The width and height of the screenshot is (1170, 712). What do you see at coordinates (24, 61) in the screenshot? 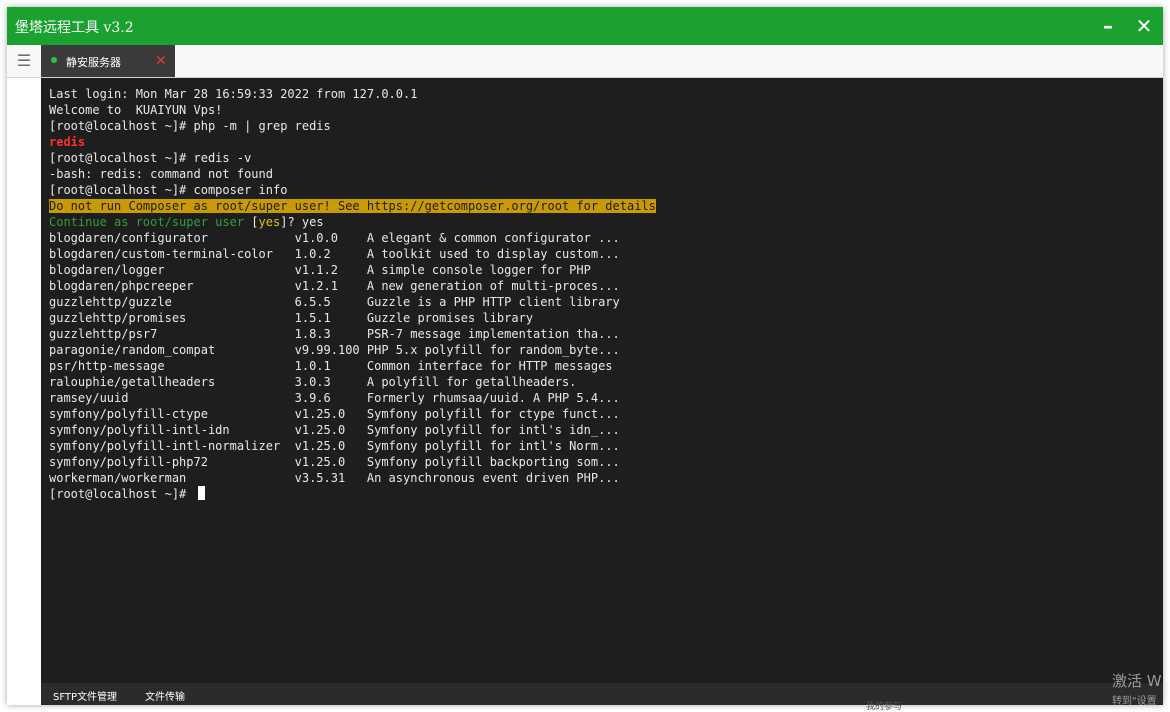
I see `menu-icon: ☰` at bounding box center [24, 61].